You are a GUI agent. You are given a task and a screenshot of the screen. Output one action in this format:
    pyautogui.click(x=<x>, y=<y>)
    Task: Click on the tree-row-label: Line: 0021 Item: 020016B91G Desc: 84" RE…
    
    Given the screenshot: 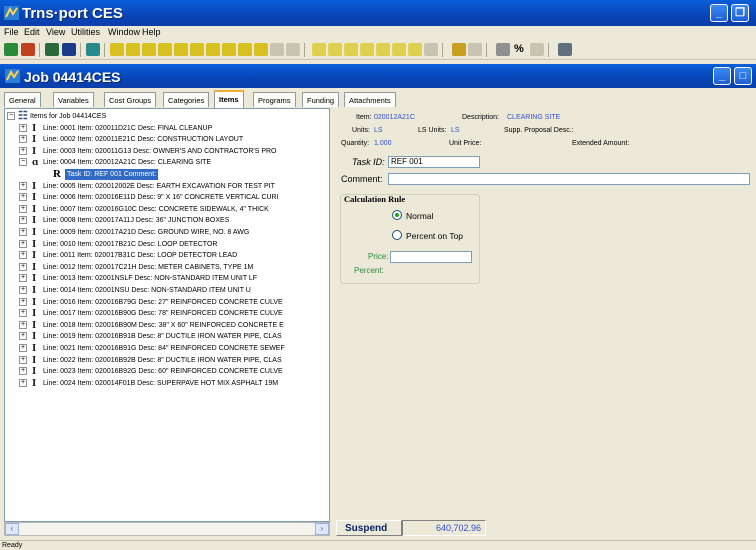 What is the action you would take?
    pyautogui.click(x=164, y=348)
    